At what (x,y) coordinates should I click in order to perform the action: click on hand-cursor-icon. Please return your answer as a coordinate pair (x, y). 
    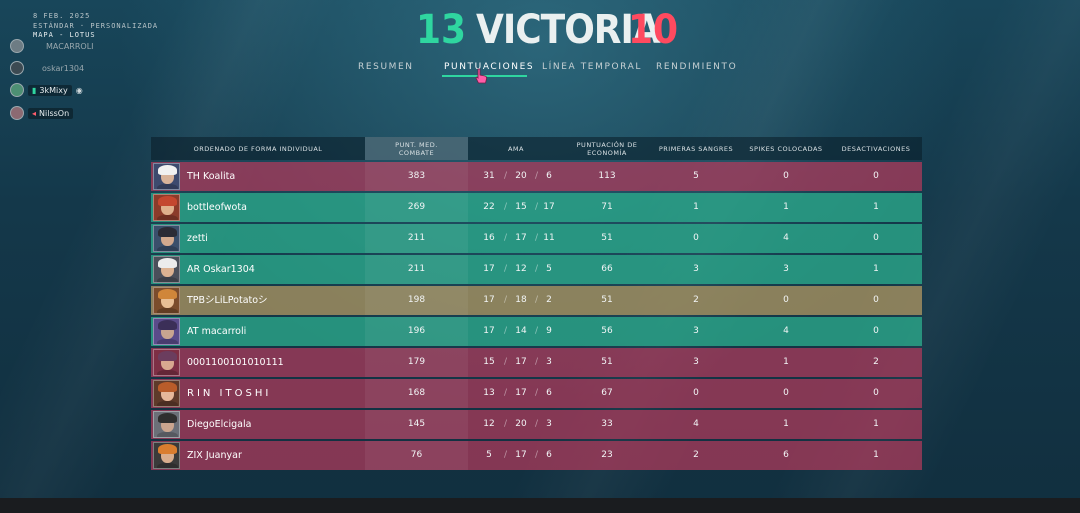
    Looking at the image, I should click on (481, 76).